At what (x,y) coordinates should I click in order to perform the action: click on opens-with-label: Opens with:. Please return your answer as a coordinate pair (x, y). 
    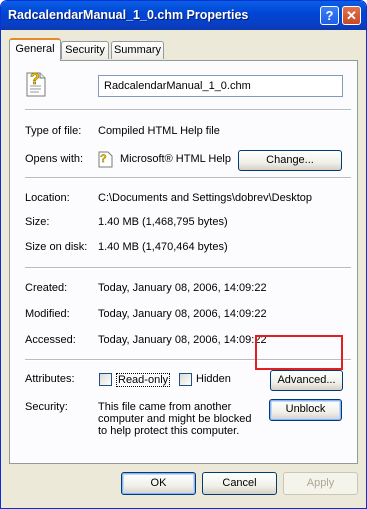
    Looking at the image, I should click on (54, 159).